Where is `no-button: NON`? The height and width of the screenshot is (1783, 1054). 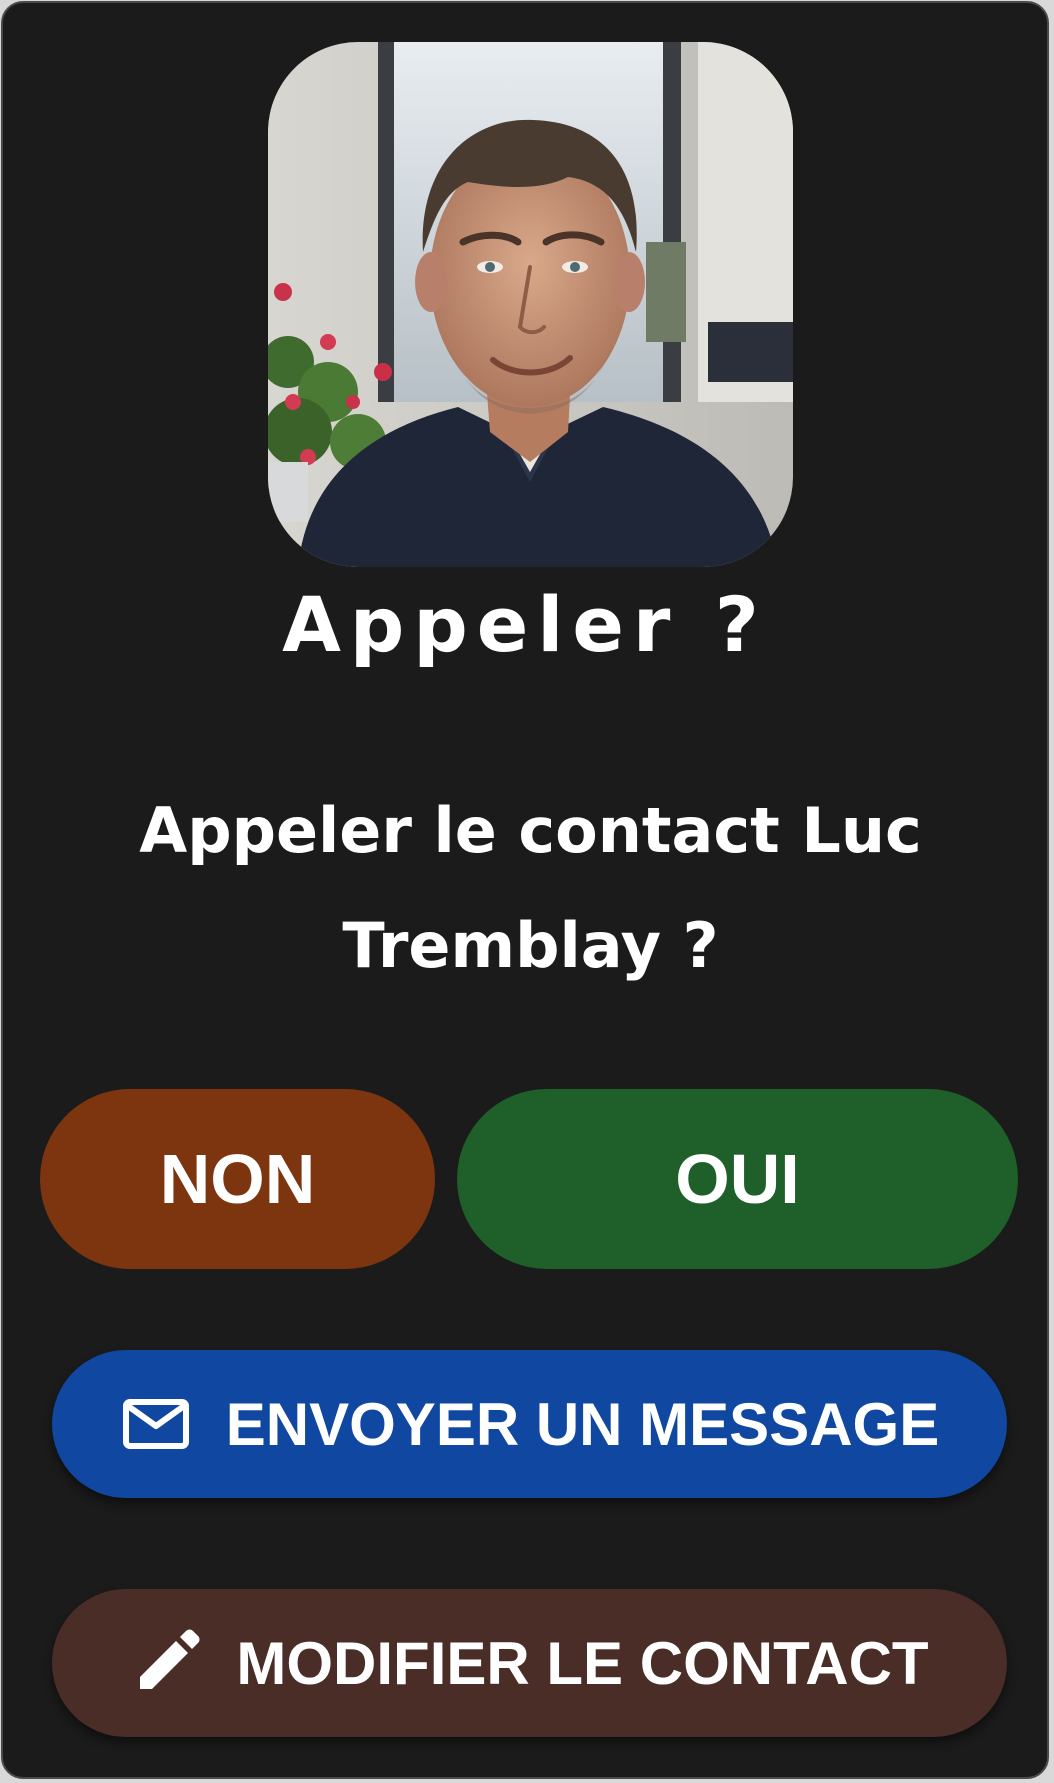
no-button: NON is located at coordinates (237, 1179).